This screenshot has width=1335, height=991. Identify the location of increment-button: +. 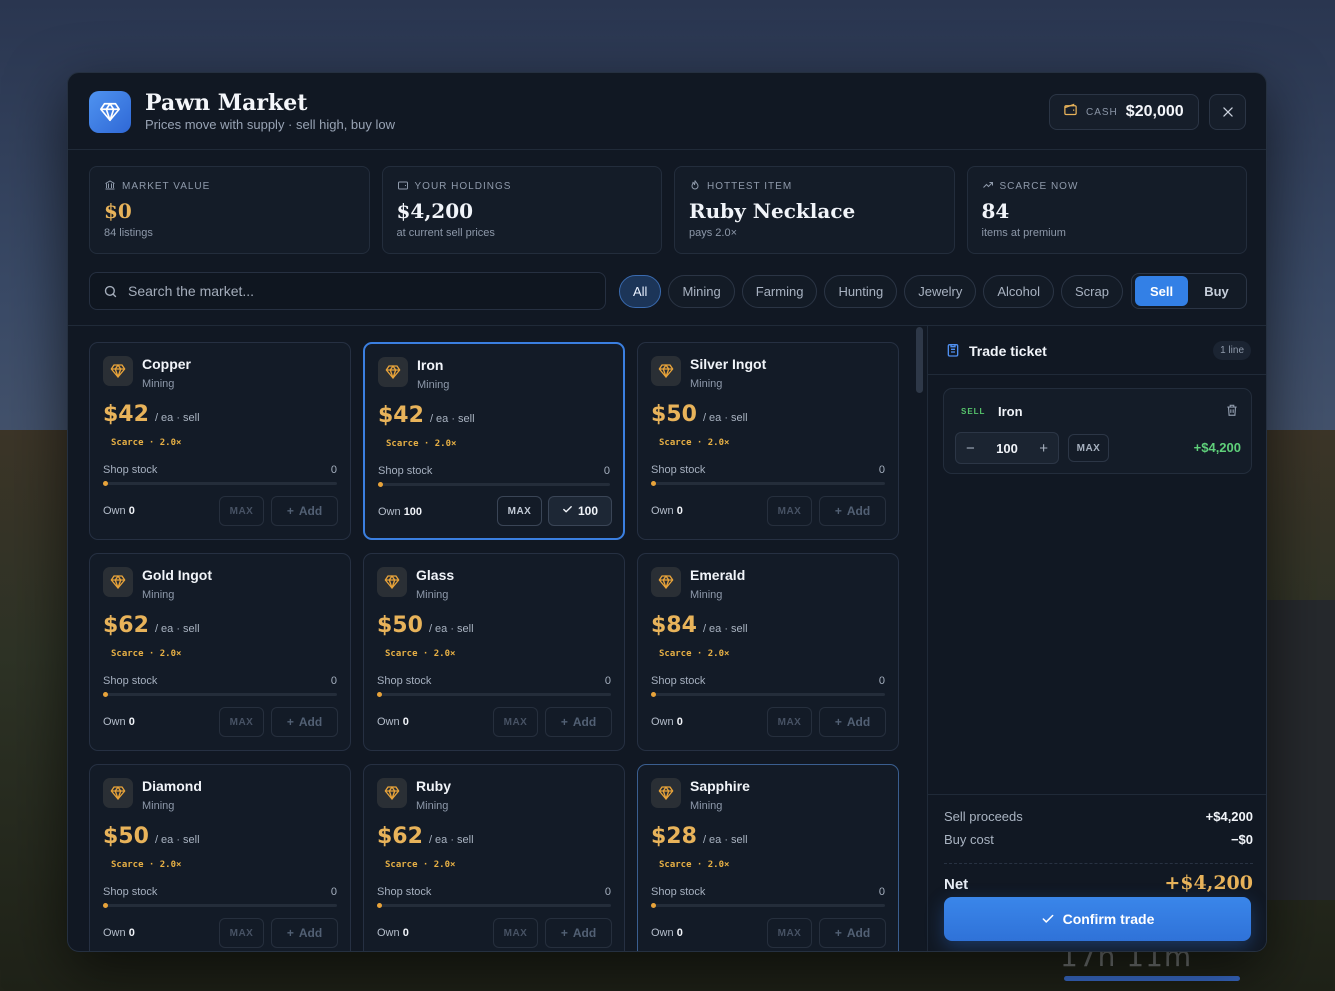
(1043, 448).